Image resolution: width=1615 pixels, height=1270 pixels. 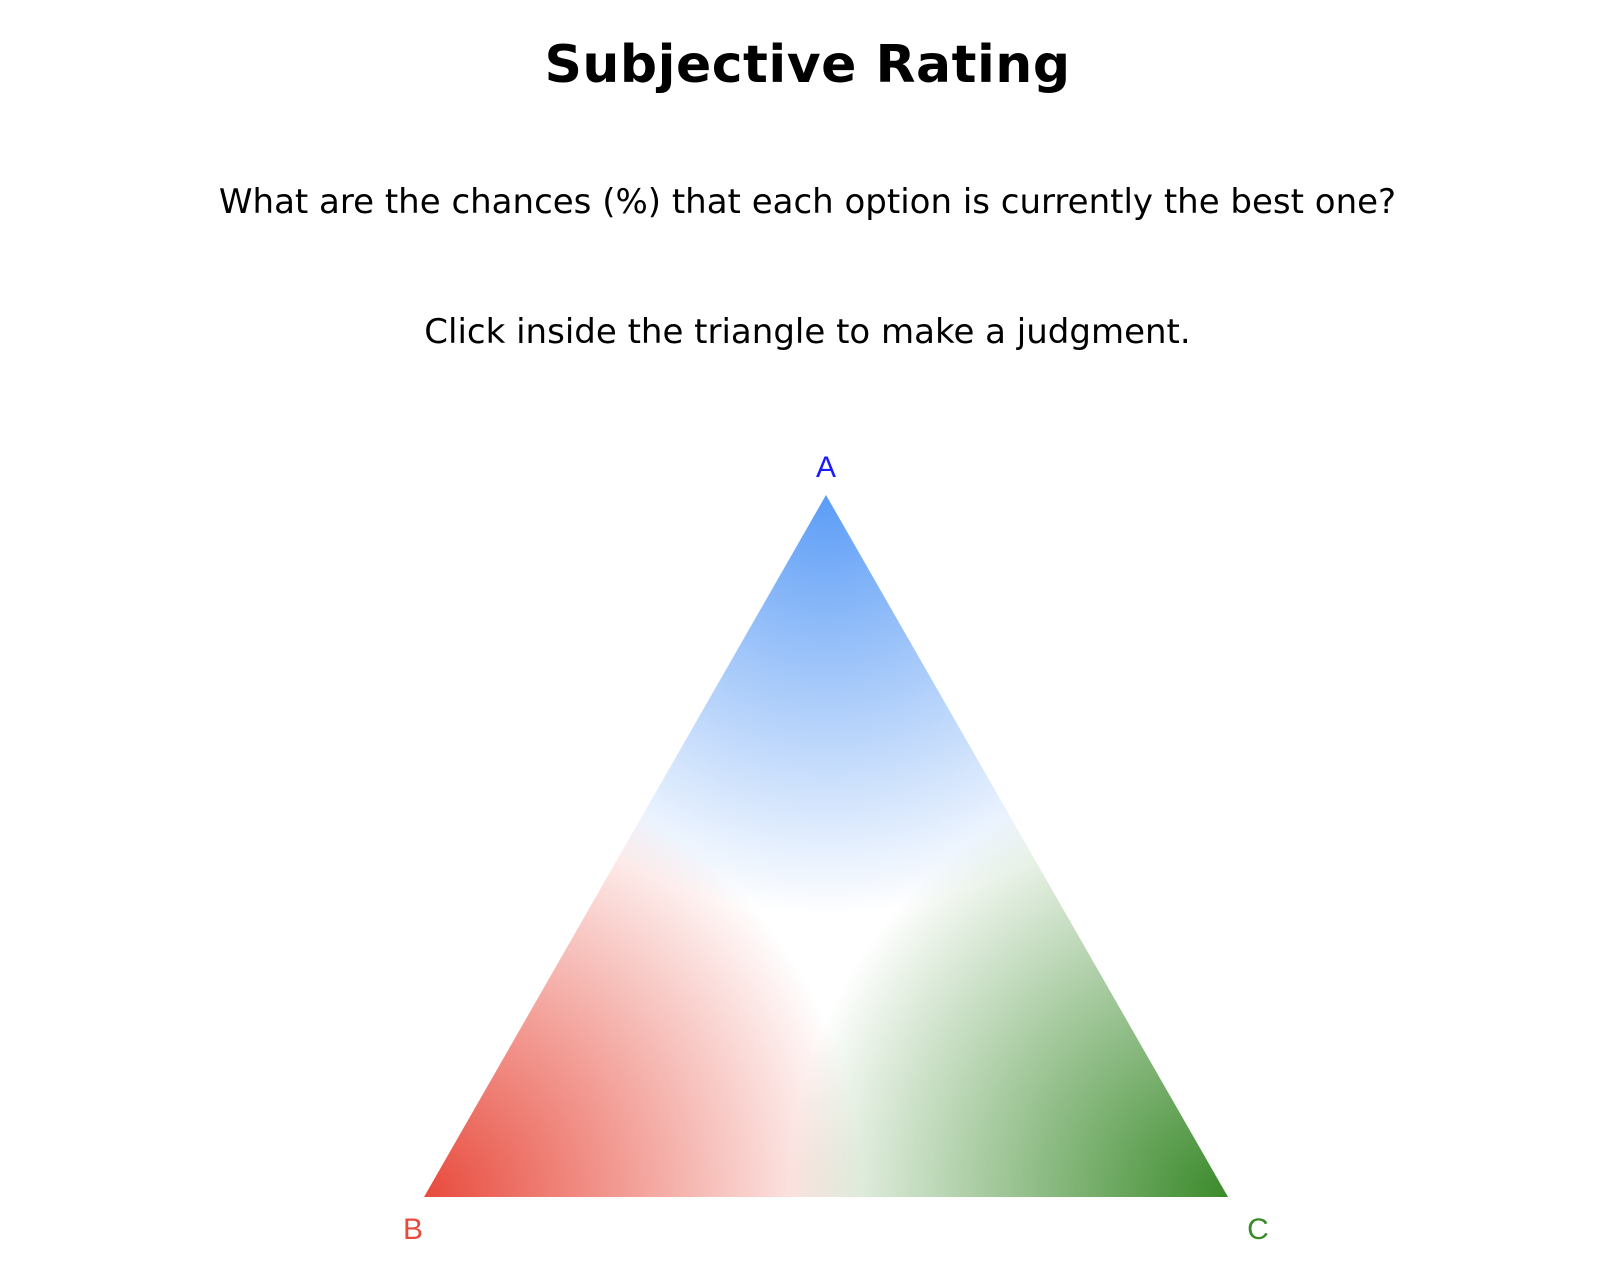 What do you see at coordinates (1258, 1229) in the screenshot?
I see `vertex-label-c: C` at bounding box center [1258, 1229].